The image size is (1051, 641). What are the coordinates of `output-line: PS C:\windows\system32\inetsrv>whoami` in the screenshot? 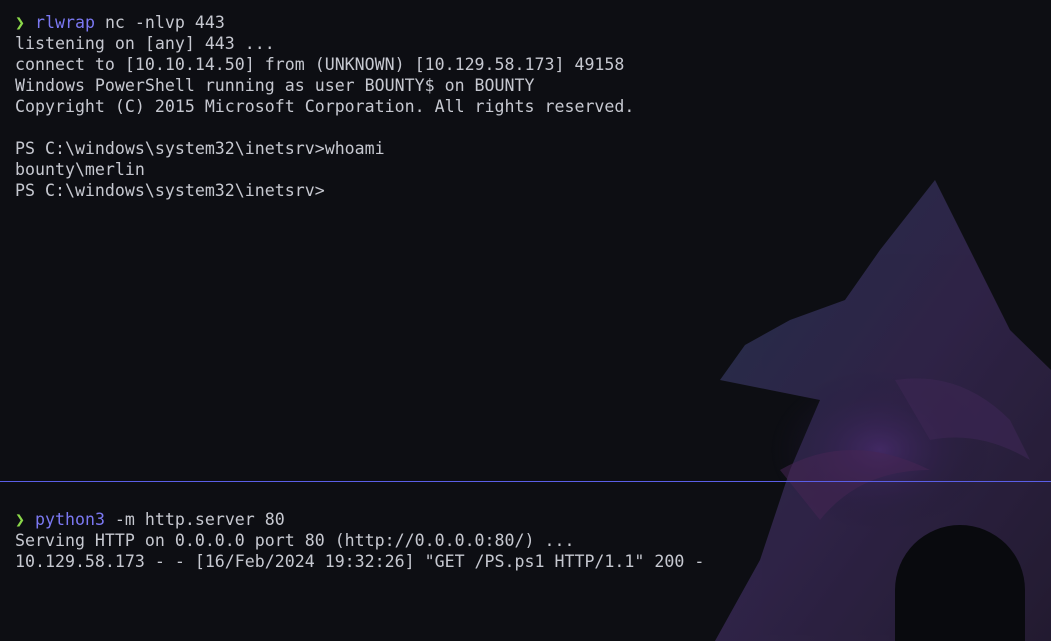 It's located at (200, 148).